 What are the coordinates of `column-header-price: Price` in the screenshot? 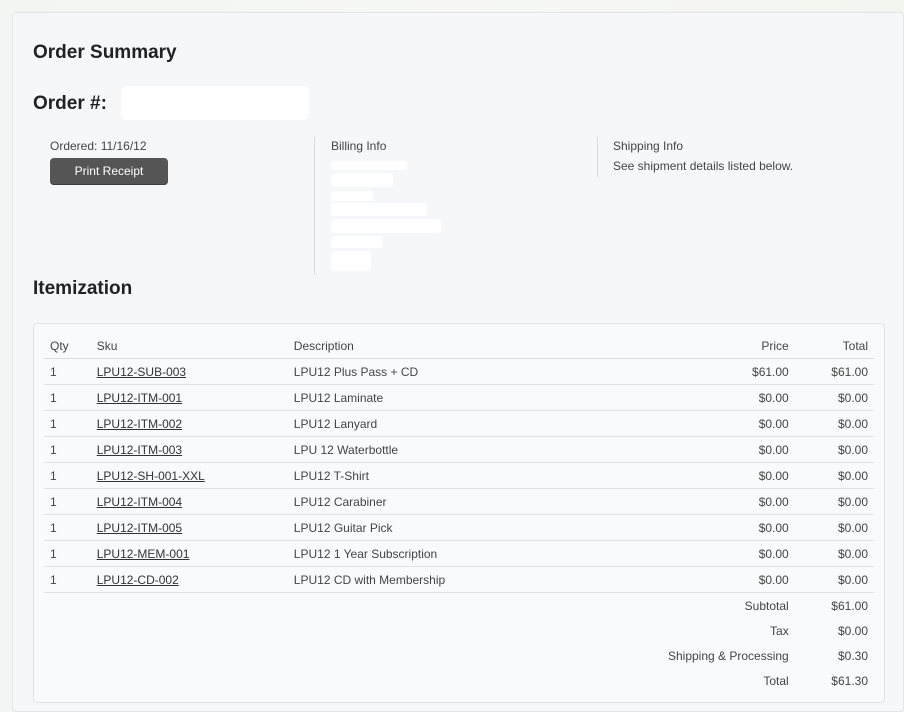 It's located at (743, 346).